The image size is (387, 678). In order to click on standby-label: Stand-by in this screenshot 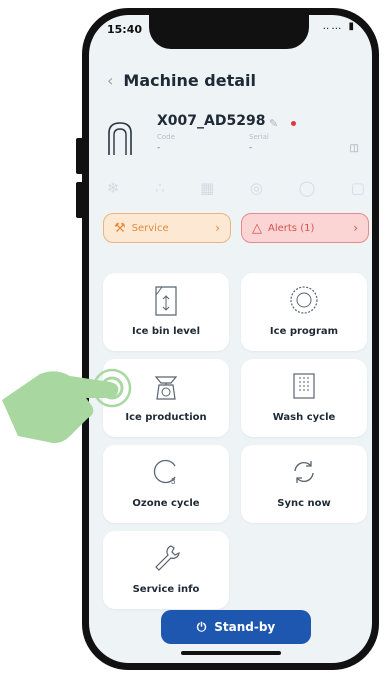, I will do `click(245, 627)`.